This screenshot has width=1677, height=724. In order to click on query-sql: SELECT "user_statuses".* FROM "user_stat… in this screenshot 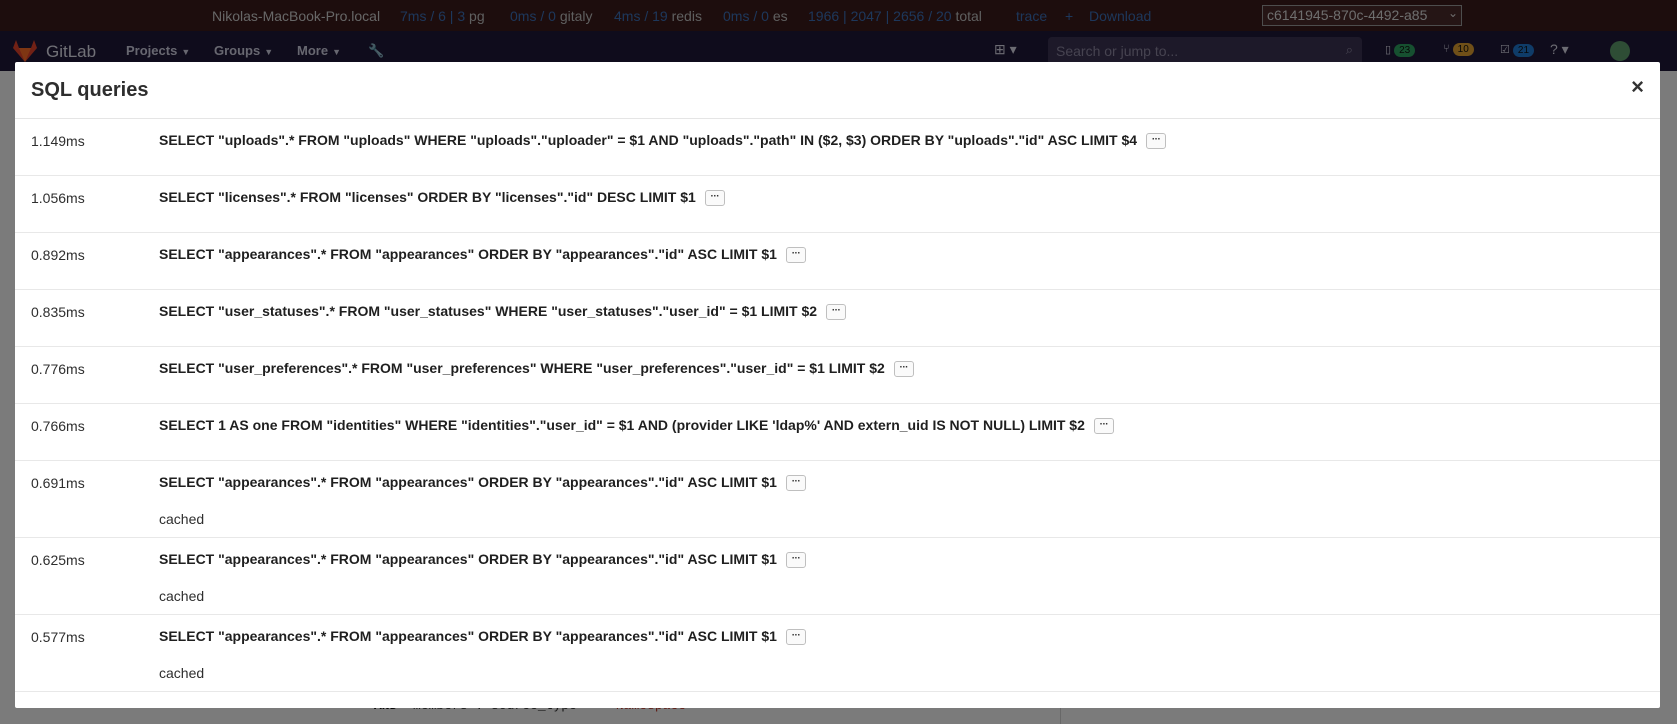, I will do `click(503, 312)`.